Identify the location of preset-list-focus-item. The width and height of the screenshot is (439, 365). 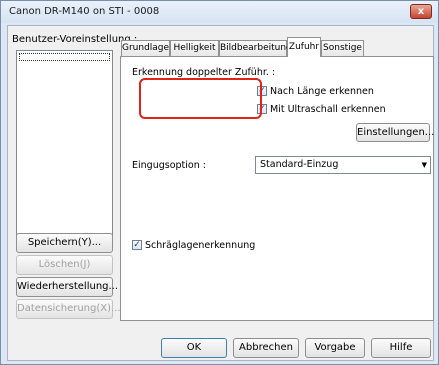
(64, 57).